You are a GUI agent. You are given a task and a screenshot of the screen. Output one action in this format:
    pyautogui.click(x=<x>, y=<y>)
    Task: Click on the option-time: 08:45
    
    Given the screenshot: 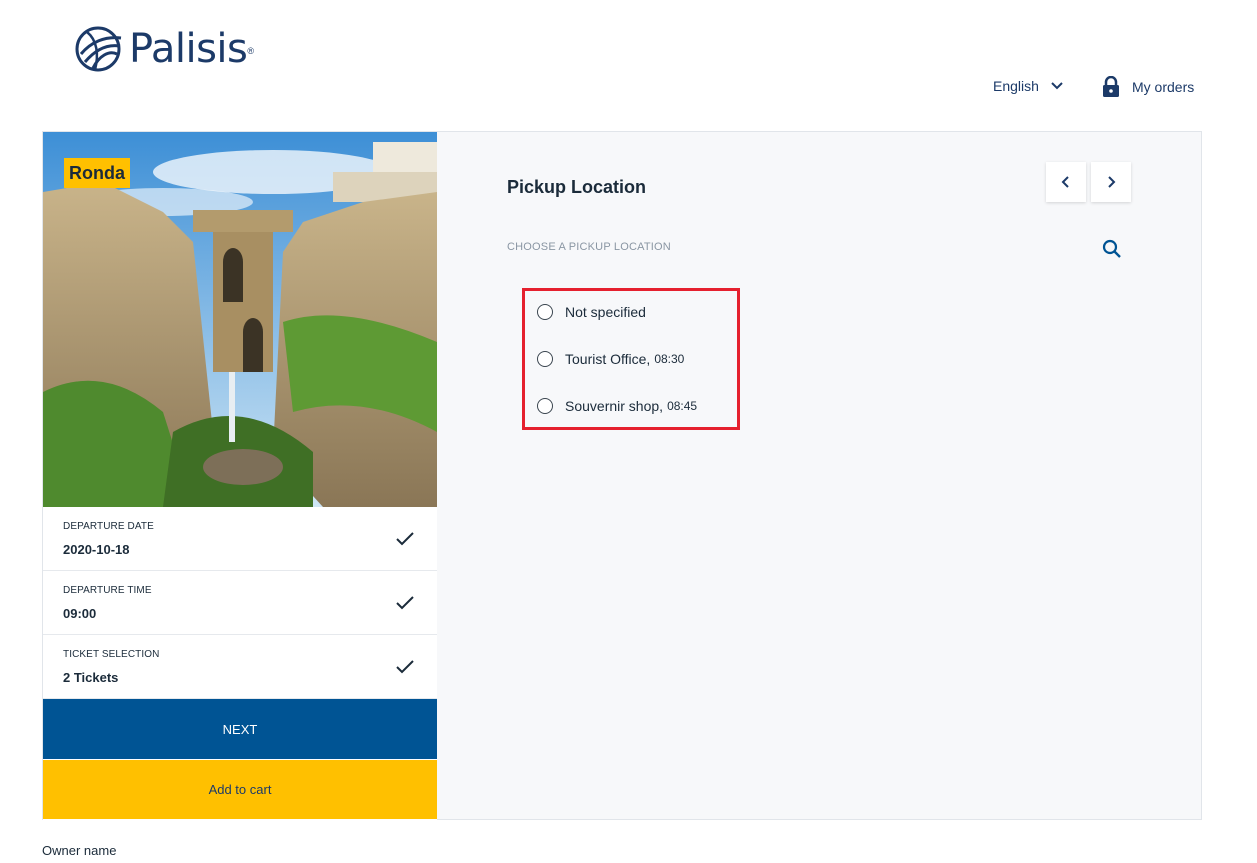 What is the action you would take?
    pyautogui.click(x=682, y=406)
    